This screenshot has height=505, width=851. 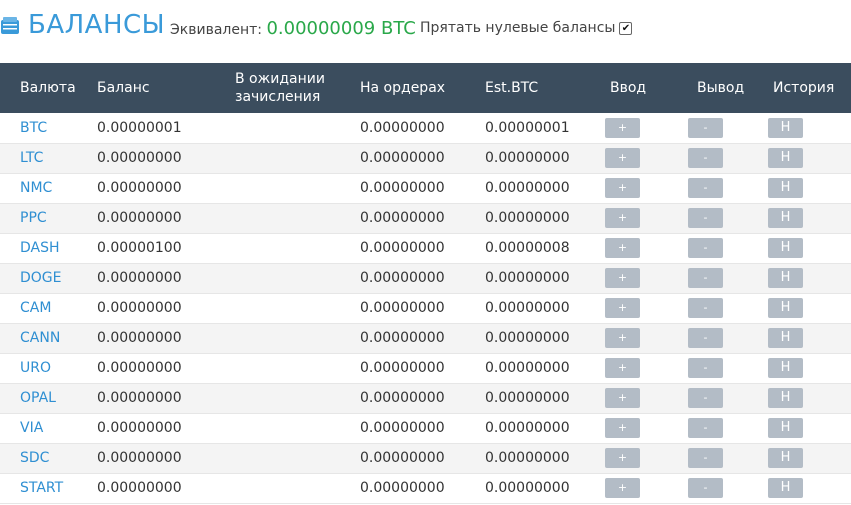 I want to click on table-row: DOGE 0.00000000 0.00000000 0.00000000 + - H, so click(x=425, y=278).